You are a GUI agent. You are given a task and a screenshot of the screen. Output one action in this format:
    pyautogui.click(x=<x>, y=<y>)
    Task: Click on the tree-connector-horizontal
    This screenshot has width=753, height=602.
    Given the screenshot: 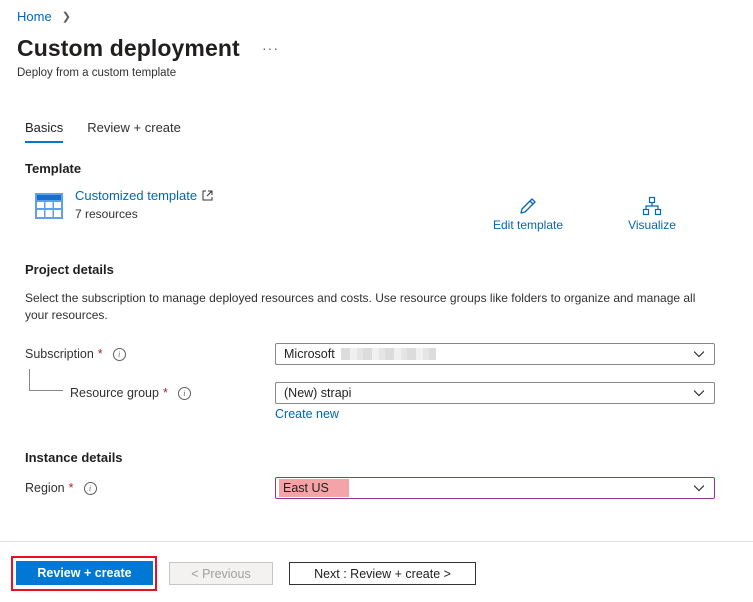 What is the action you would take?
    pyautogui.click(x=46, y=390)
    